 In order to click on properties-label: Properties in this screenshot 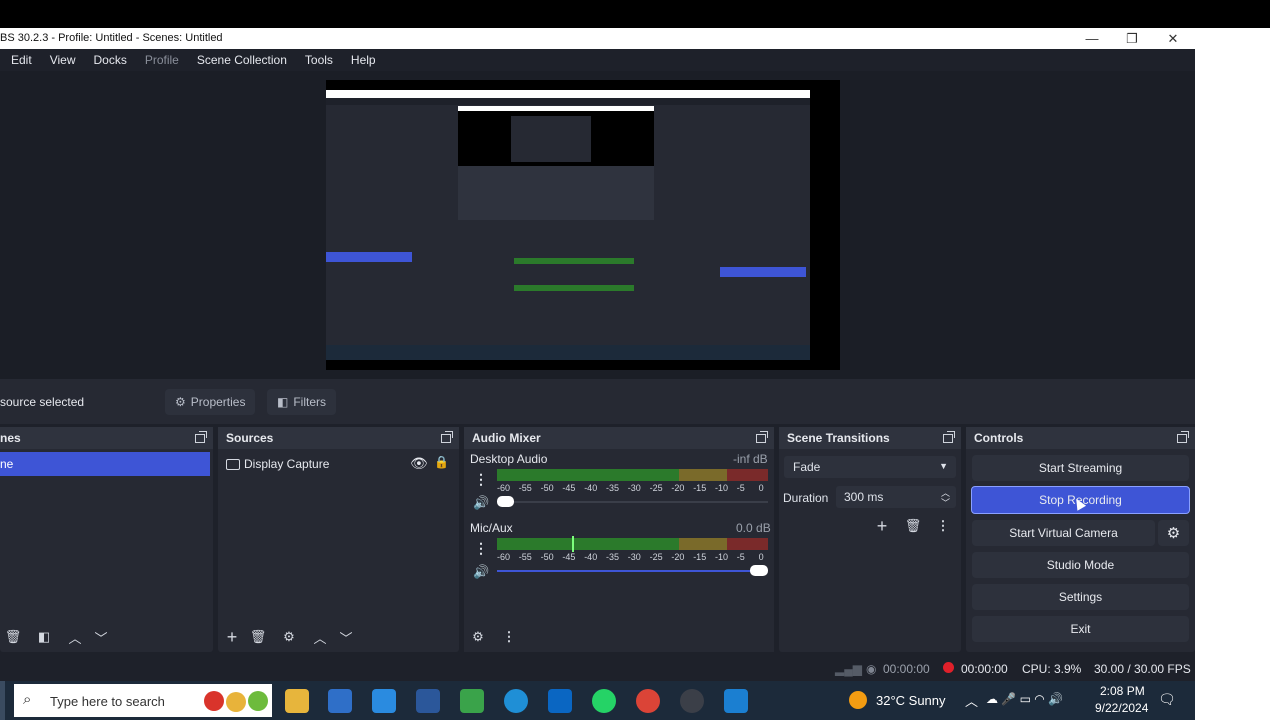, I will do `click(218, 402)`.